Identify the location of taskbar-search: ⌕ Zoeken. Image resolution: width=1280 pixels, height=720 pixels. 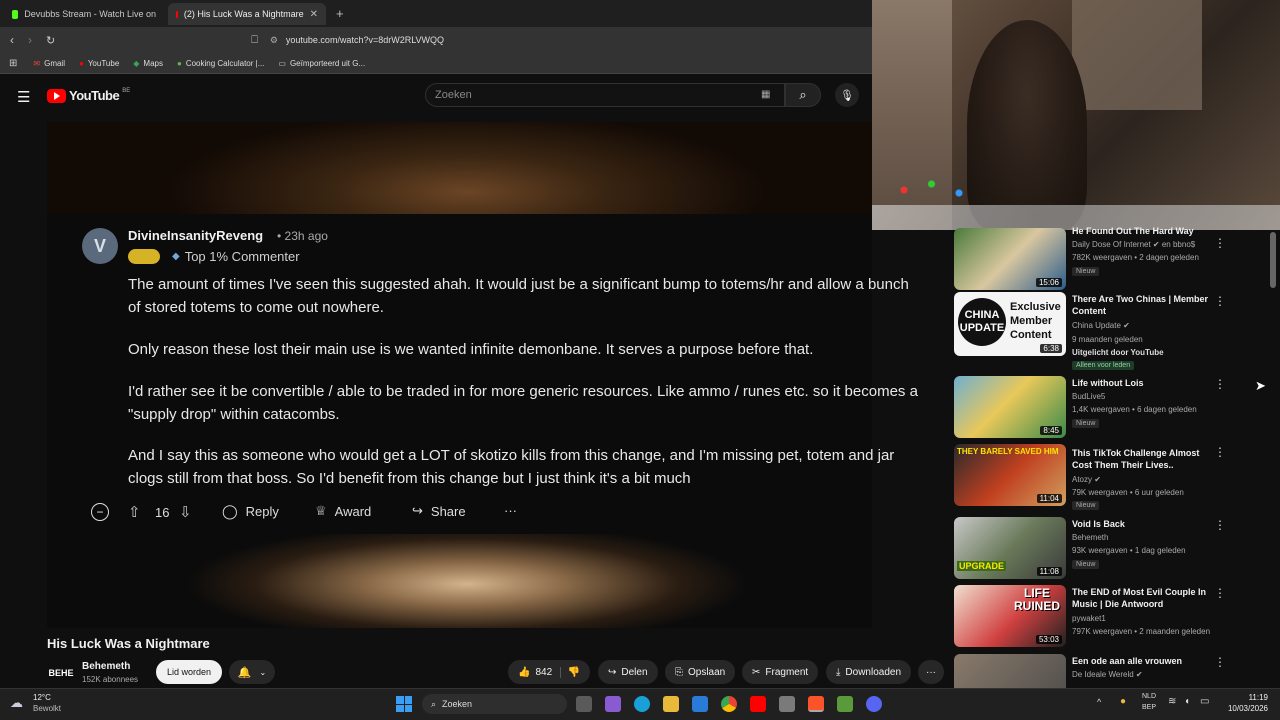
(494, 704).